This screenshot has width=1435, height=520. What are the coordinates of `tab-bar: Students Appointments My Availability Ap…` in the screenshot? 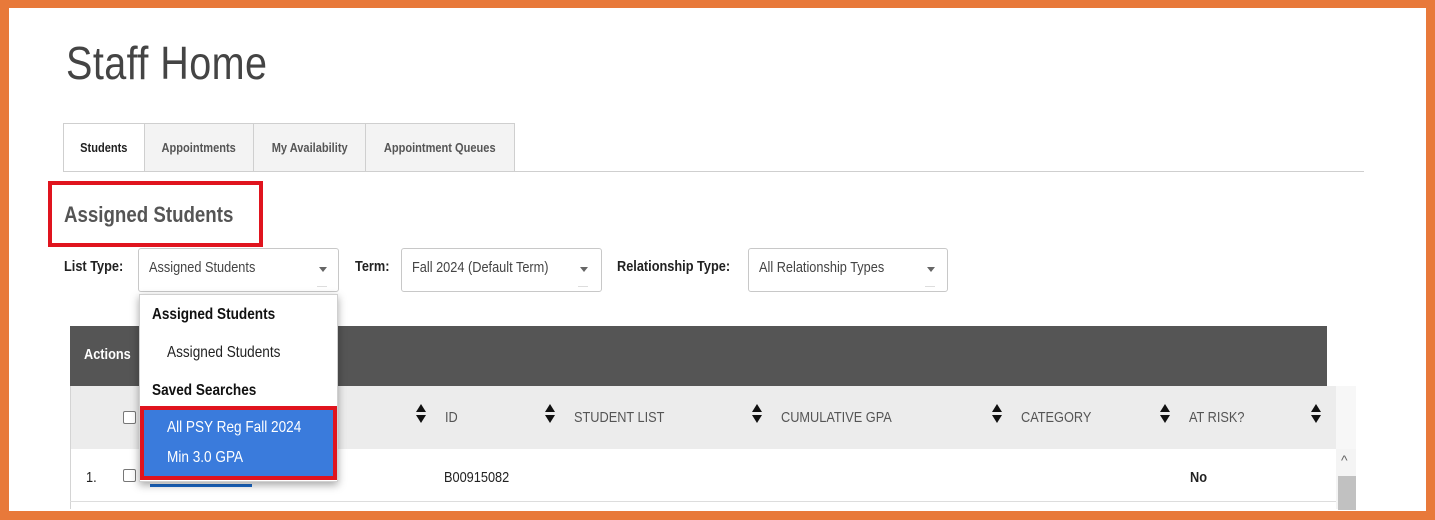 It's located at (289, 147).